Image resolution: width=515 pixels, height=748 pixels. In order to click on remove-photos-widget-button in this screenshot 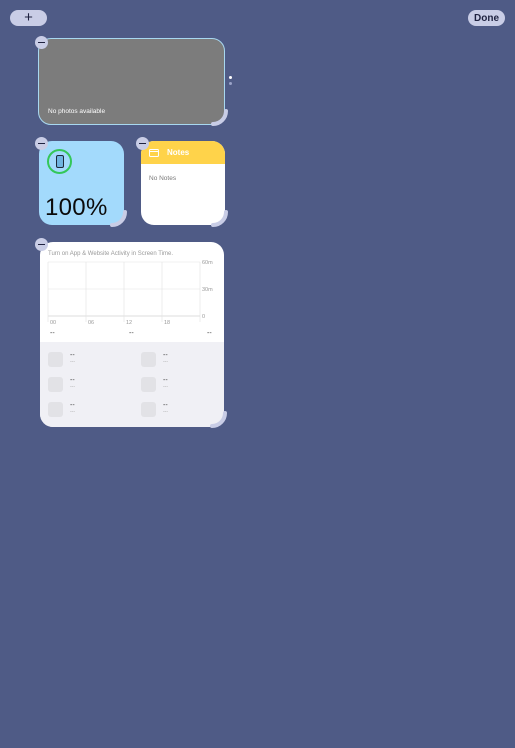, I will do `click(41, 42)`.